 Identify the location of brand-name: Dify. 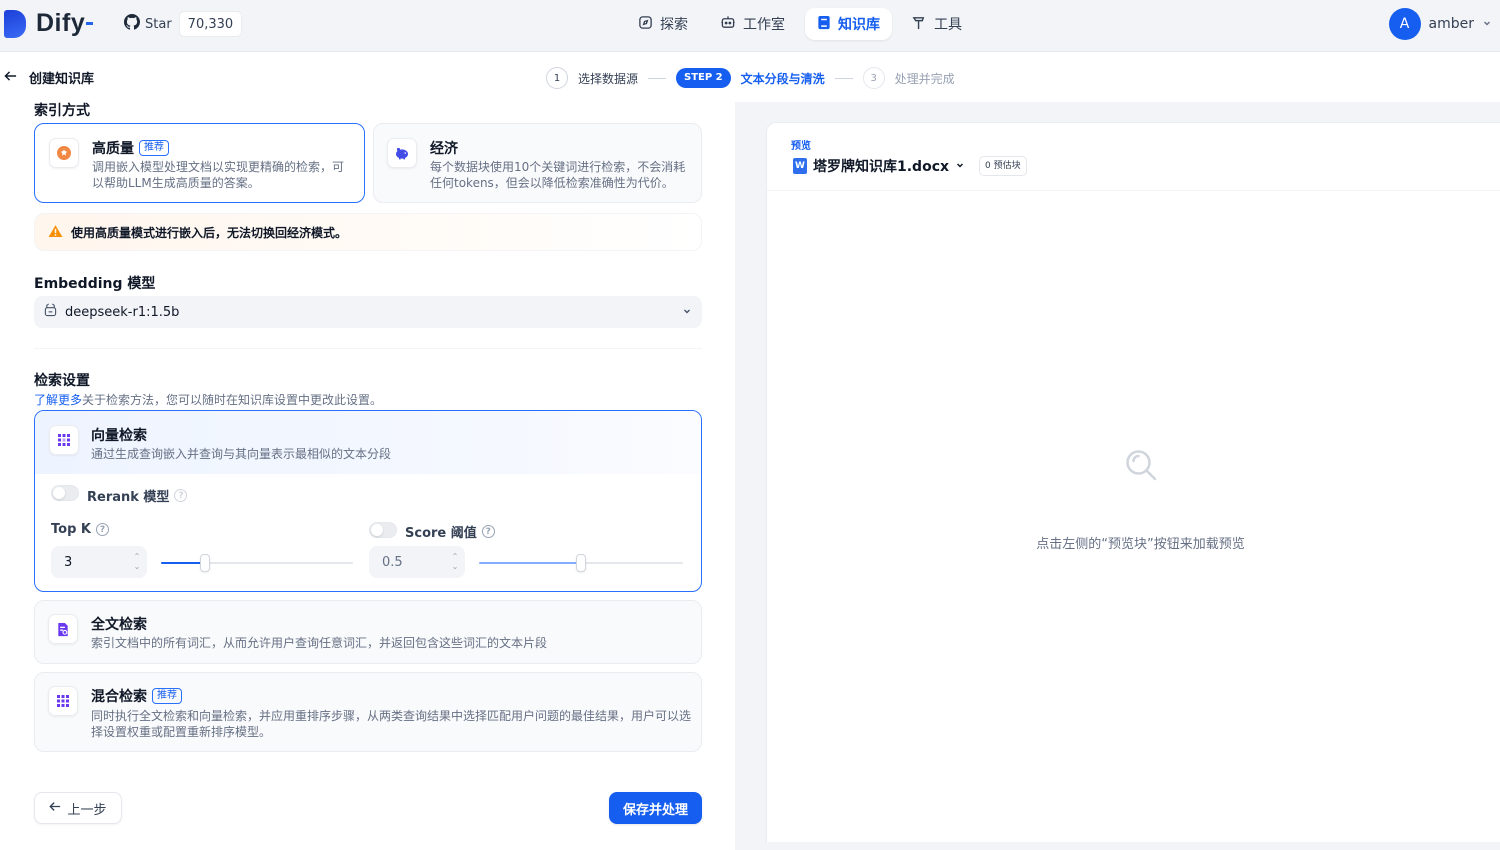
(61, 23).